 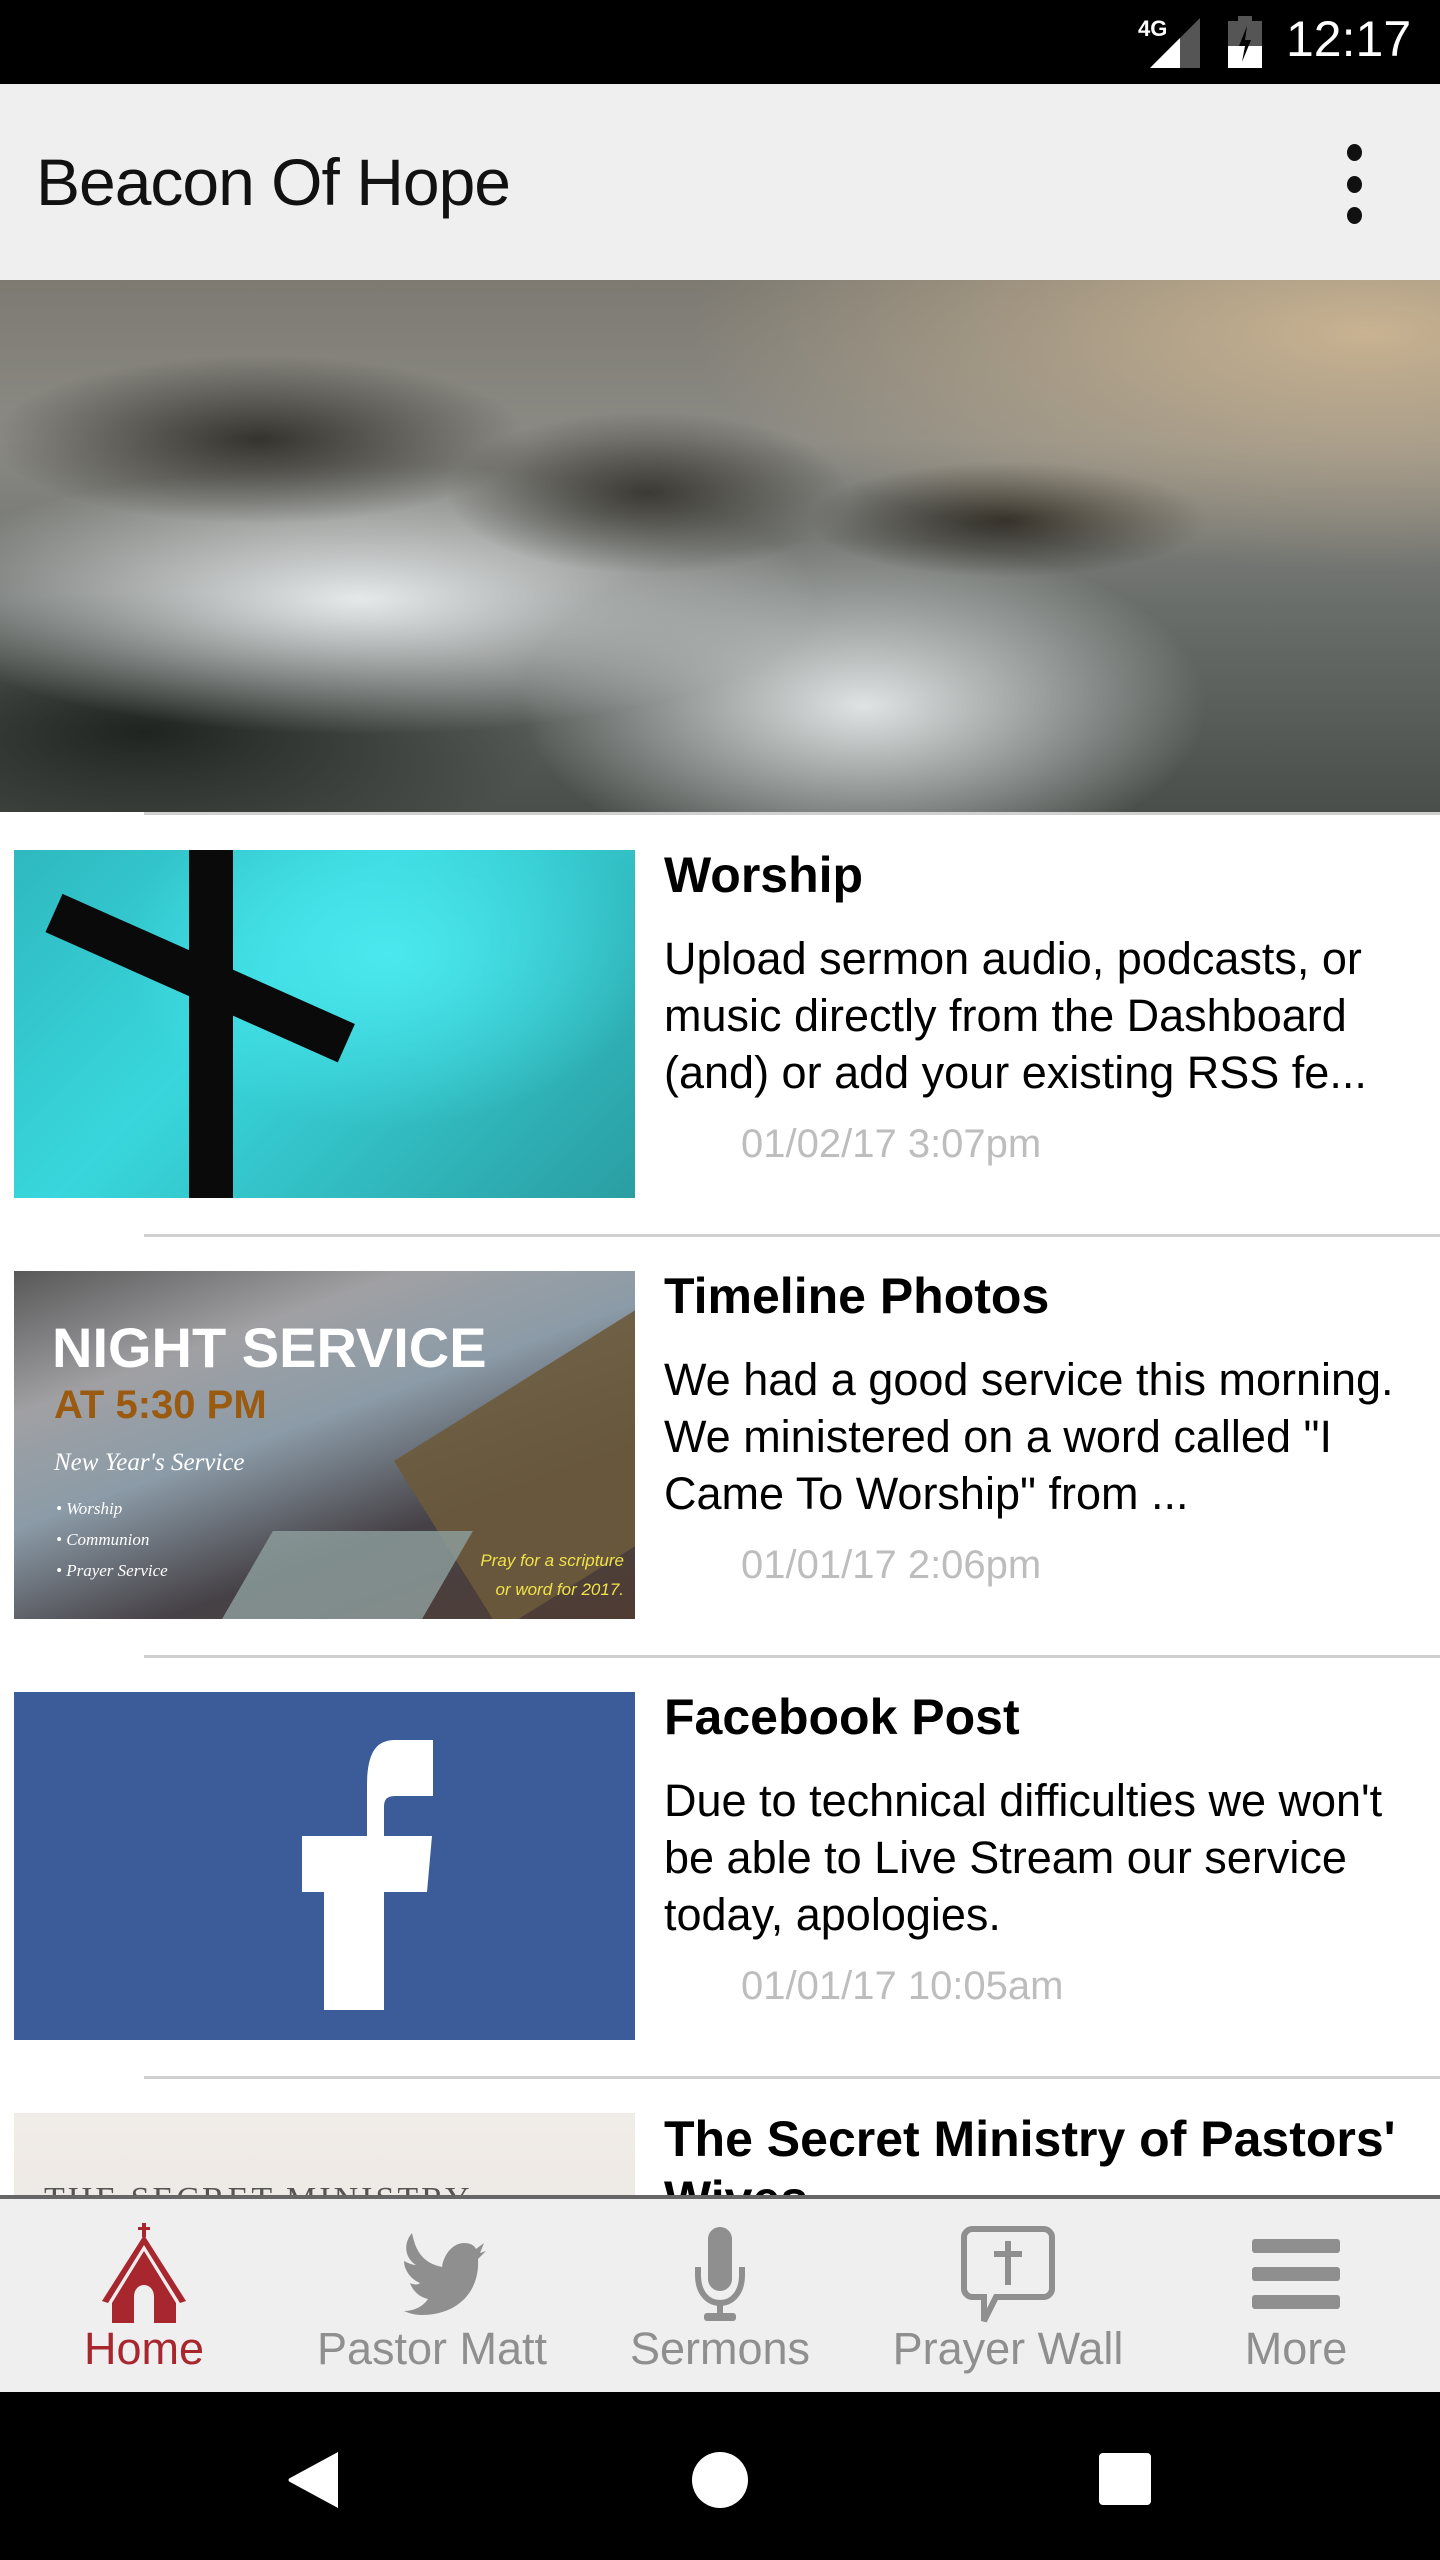 What do you see at coordinates (144, 2348) in the screenshot?
I see `tab-label: Home` at bounding box center [144, 2348].